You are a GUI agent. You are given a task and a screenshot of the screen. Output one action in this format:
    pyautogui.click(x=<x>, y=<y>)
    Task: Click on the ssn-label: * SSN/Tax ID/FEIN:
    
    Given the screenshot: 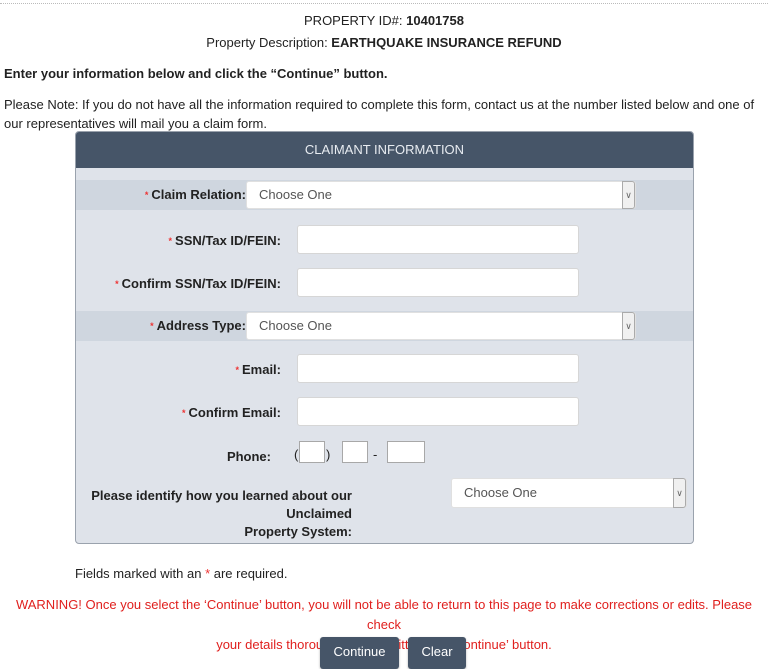 What is the action you would take?
    pyautogui.click(x=224, y=240)
    